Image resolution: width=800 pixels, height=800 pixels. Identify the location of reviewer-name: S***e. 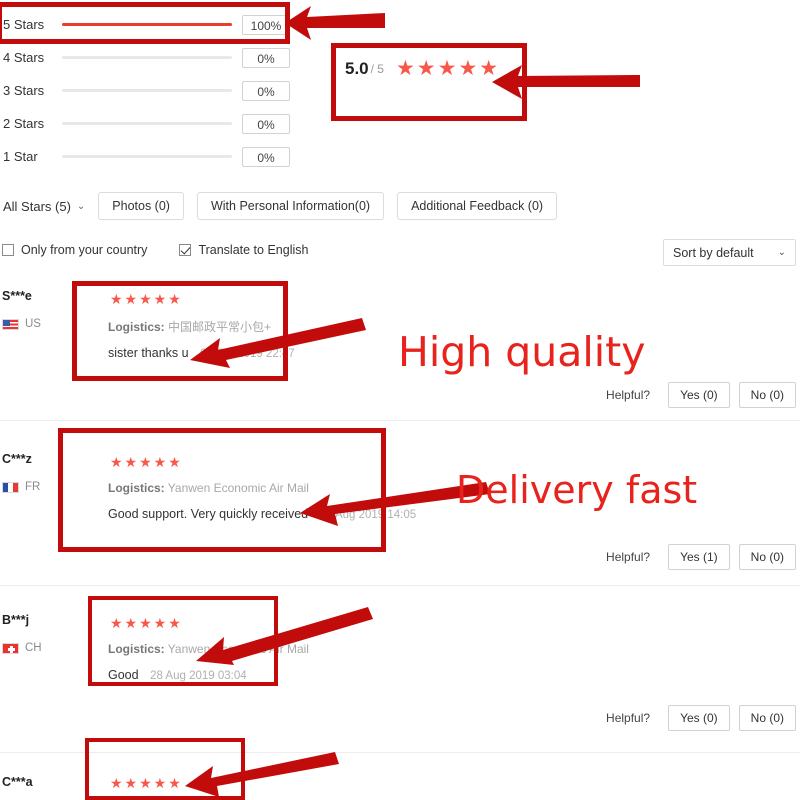
(17, 296).